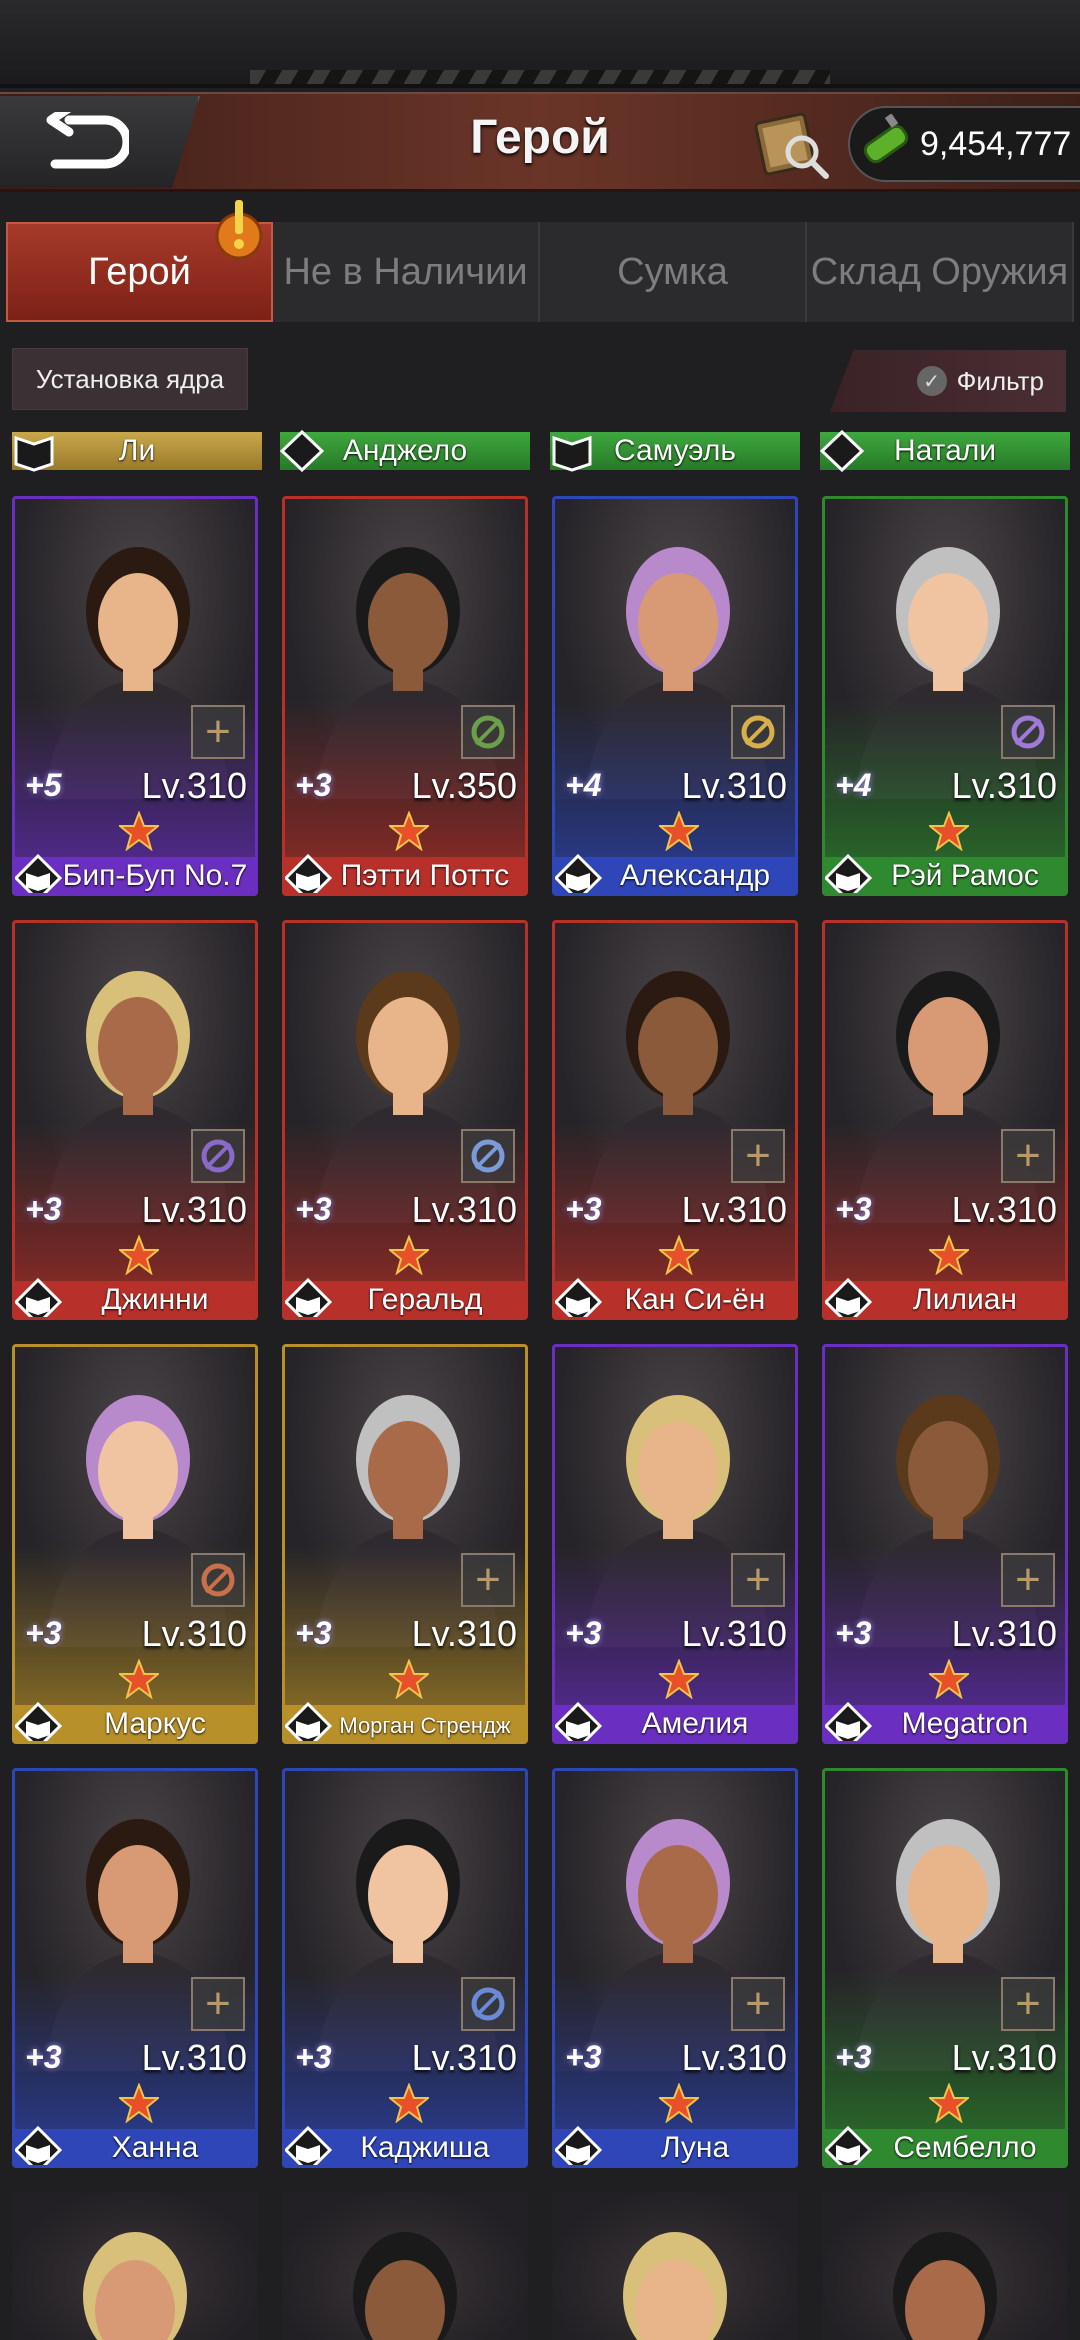  What do you see at coordinates (425, 2147) in the screenshot?
I see `hero-name: Каджиша` at bounding box center [425, 2147].